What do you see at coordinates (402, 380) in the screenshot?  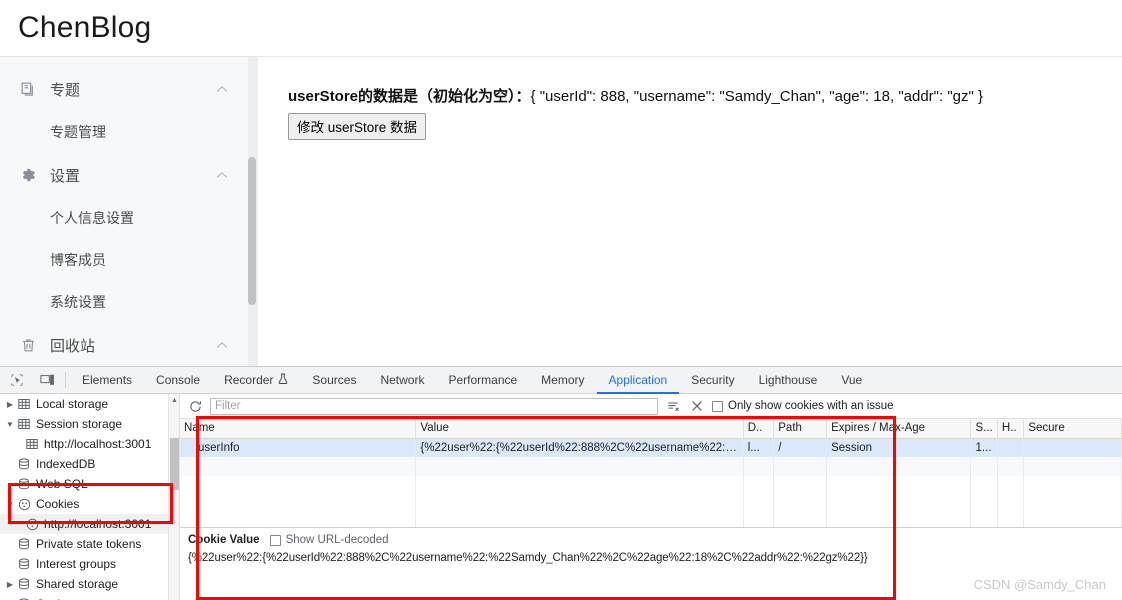 I see `tab-network: Network` at bounding box center [402, 380].